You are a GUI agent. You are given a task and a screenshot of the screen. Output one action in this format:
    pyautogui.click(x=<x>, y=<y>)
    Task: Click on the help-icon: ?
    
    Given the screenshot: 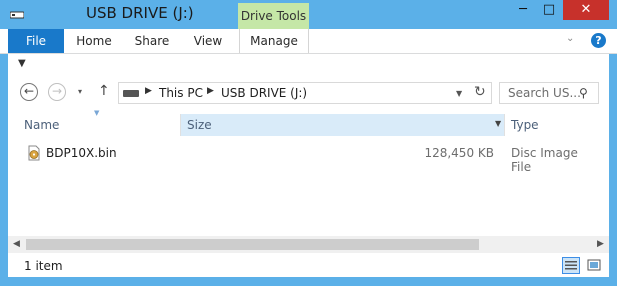 What is the action you would take?
    pyautogui.click(x=598, y=40)
    